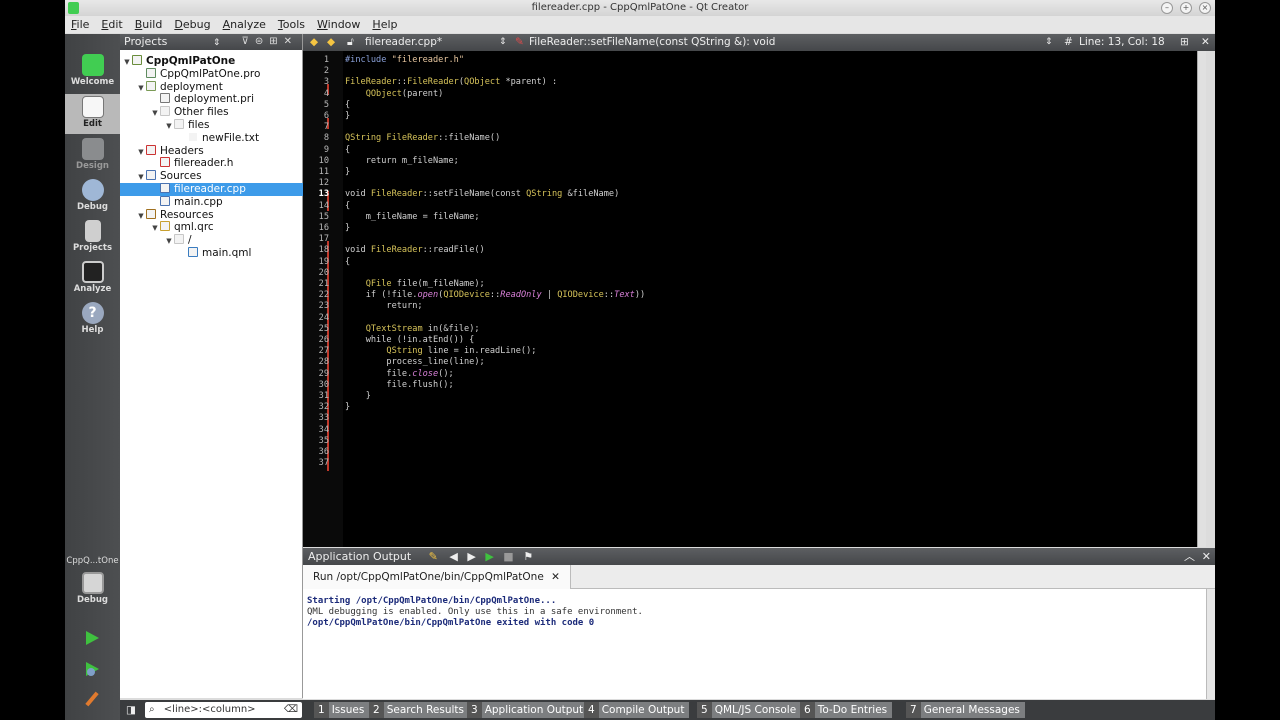  Describe the element at coordinates (471, 556) in the screenshot. I see `next-icon: ▶` at that location.